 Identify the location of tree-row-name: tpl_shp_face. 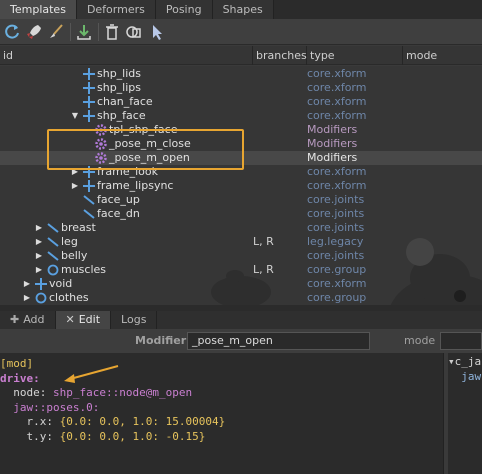
(143, 129).